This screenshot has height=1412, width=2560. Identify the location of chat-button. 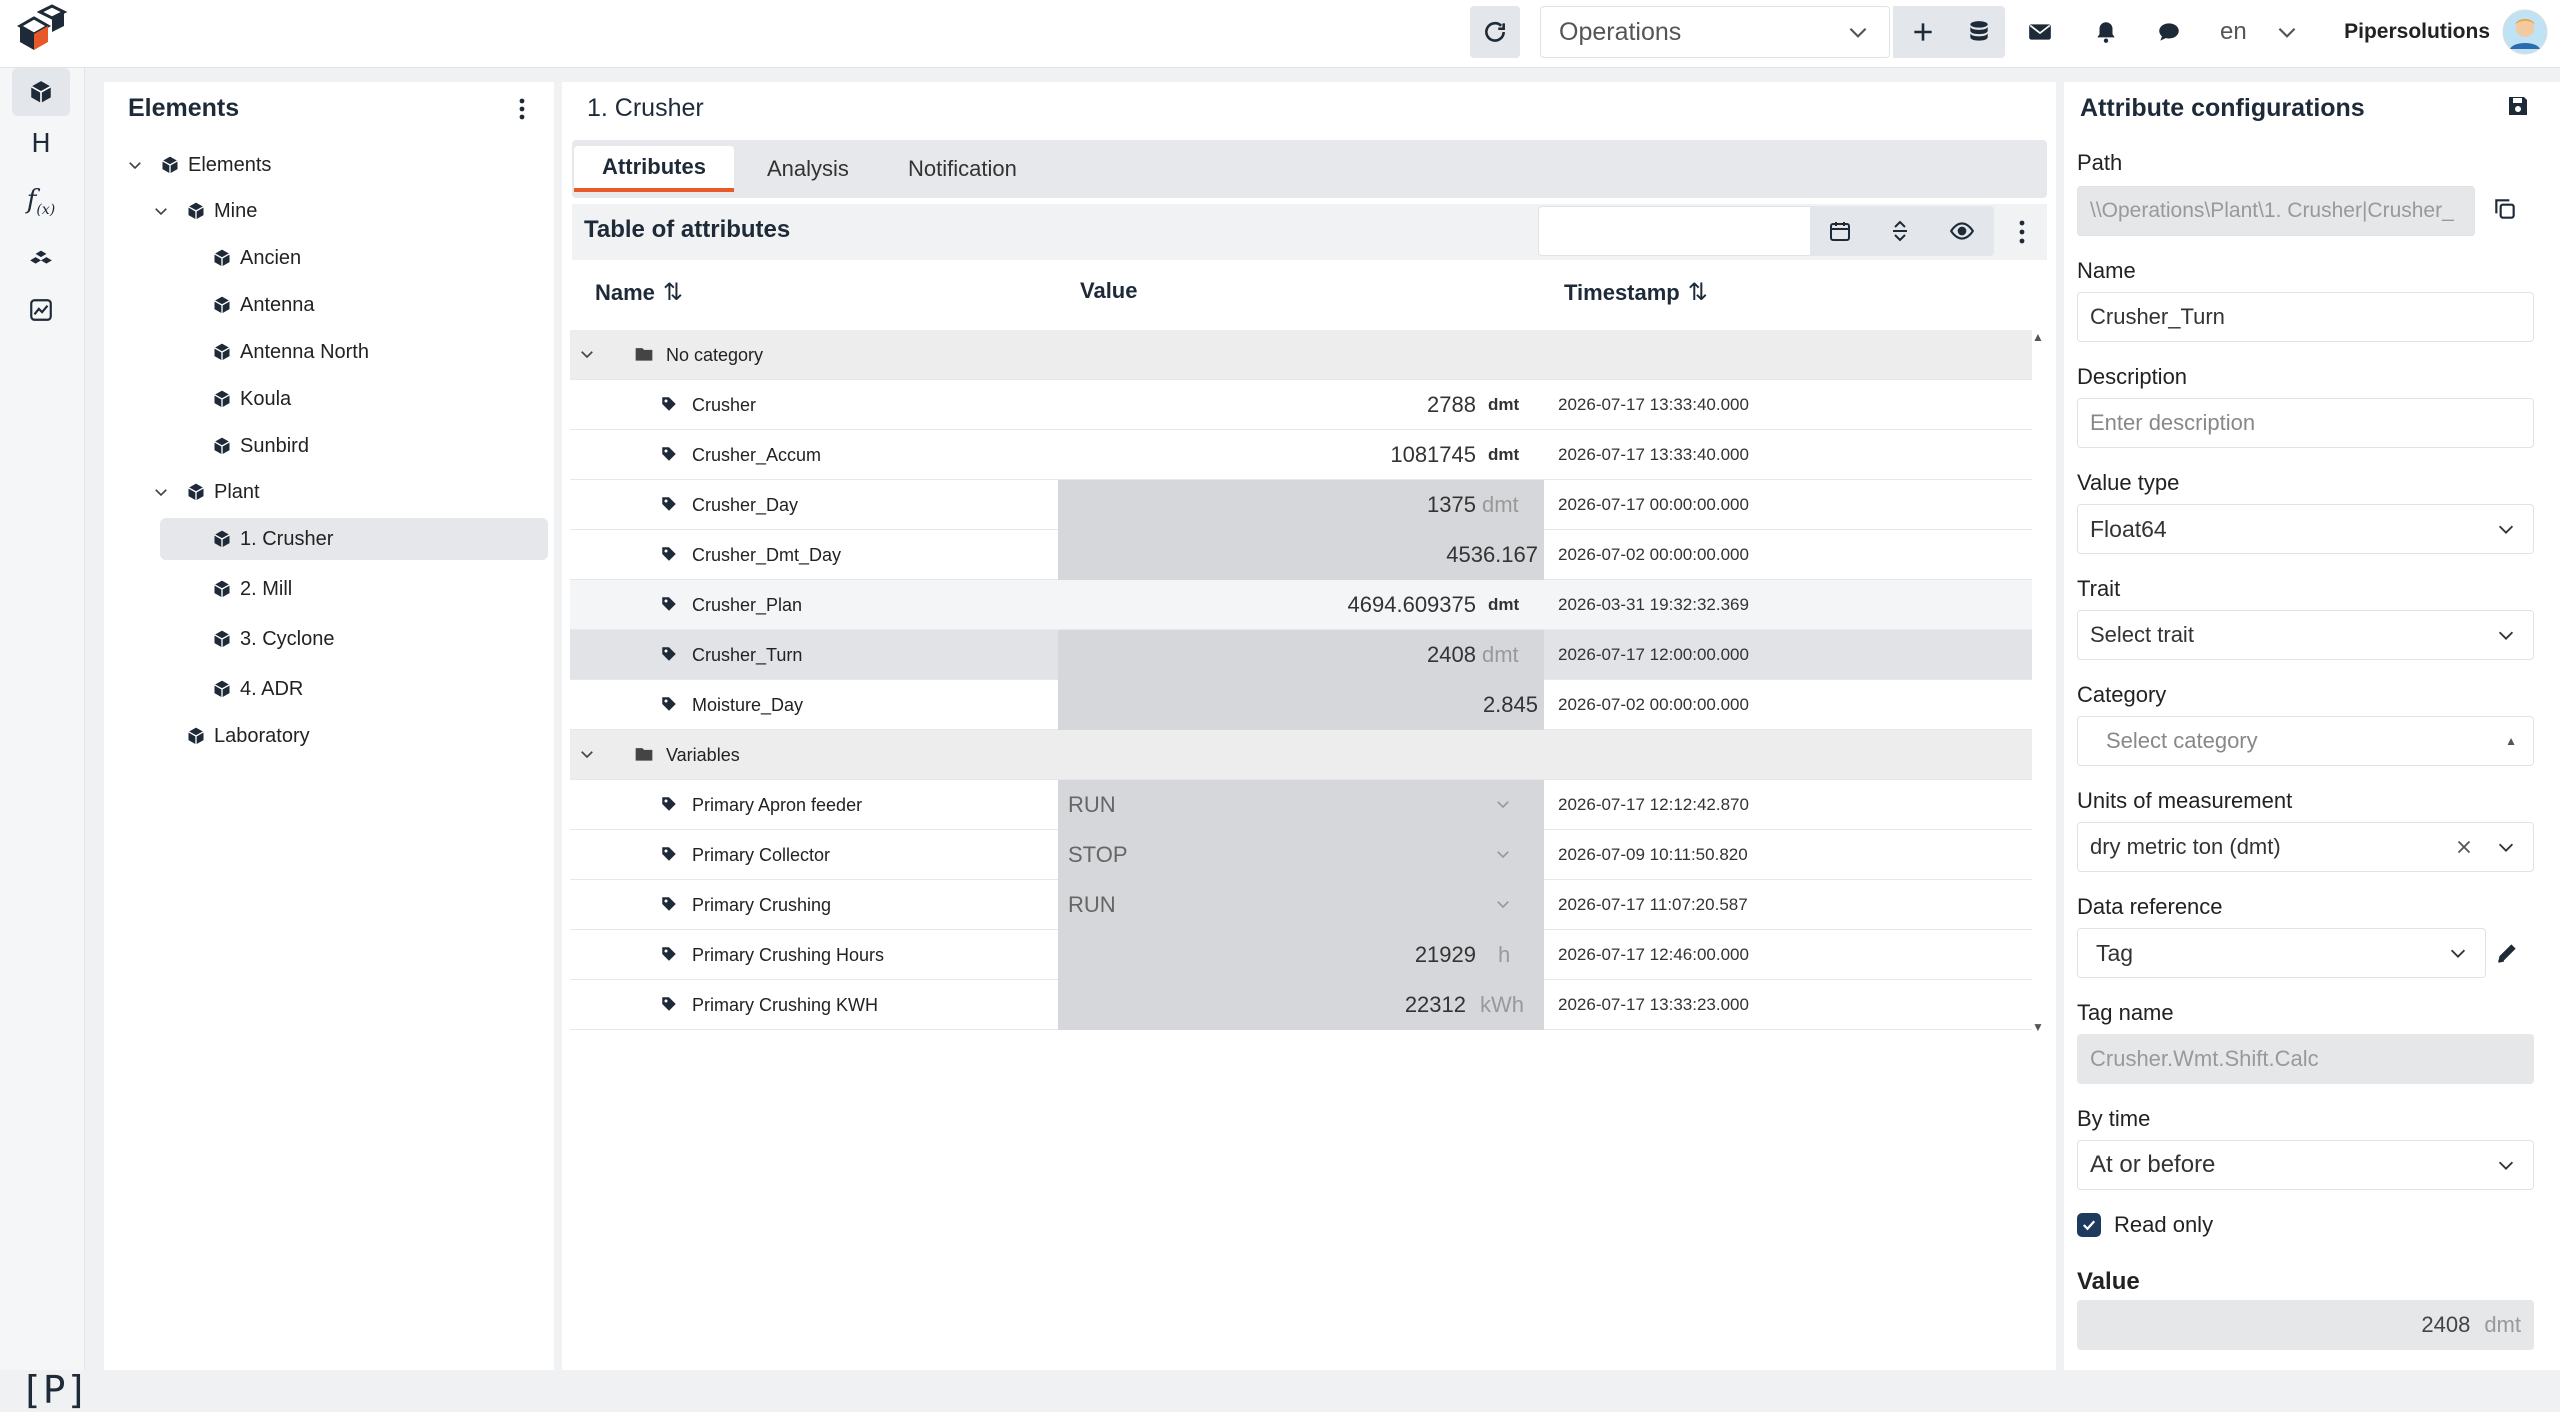
(2169, 32).